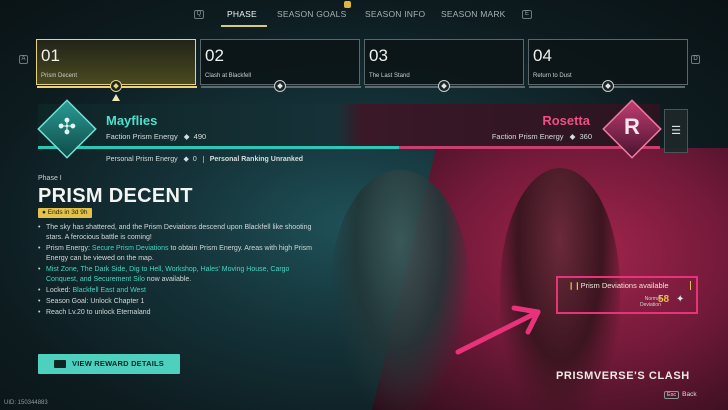 The height and width of the screenshot is (410, 728). I want to click on annotation-arrow-icon, so click(498, 330).